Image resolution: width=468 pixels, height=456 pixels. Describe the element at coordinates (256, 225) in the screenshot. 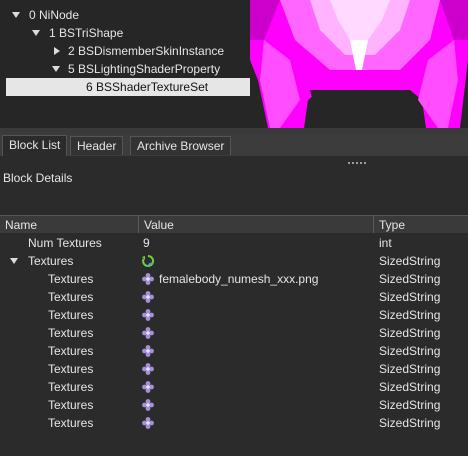

I see `column-header-value: Value` at that location.